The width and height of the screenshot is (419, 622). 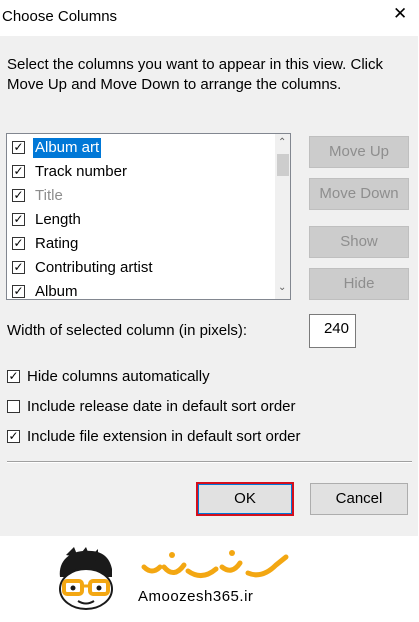 I want to click on list-item-label: Album art, so click(x=67, y=148).